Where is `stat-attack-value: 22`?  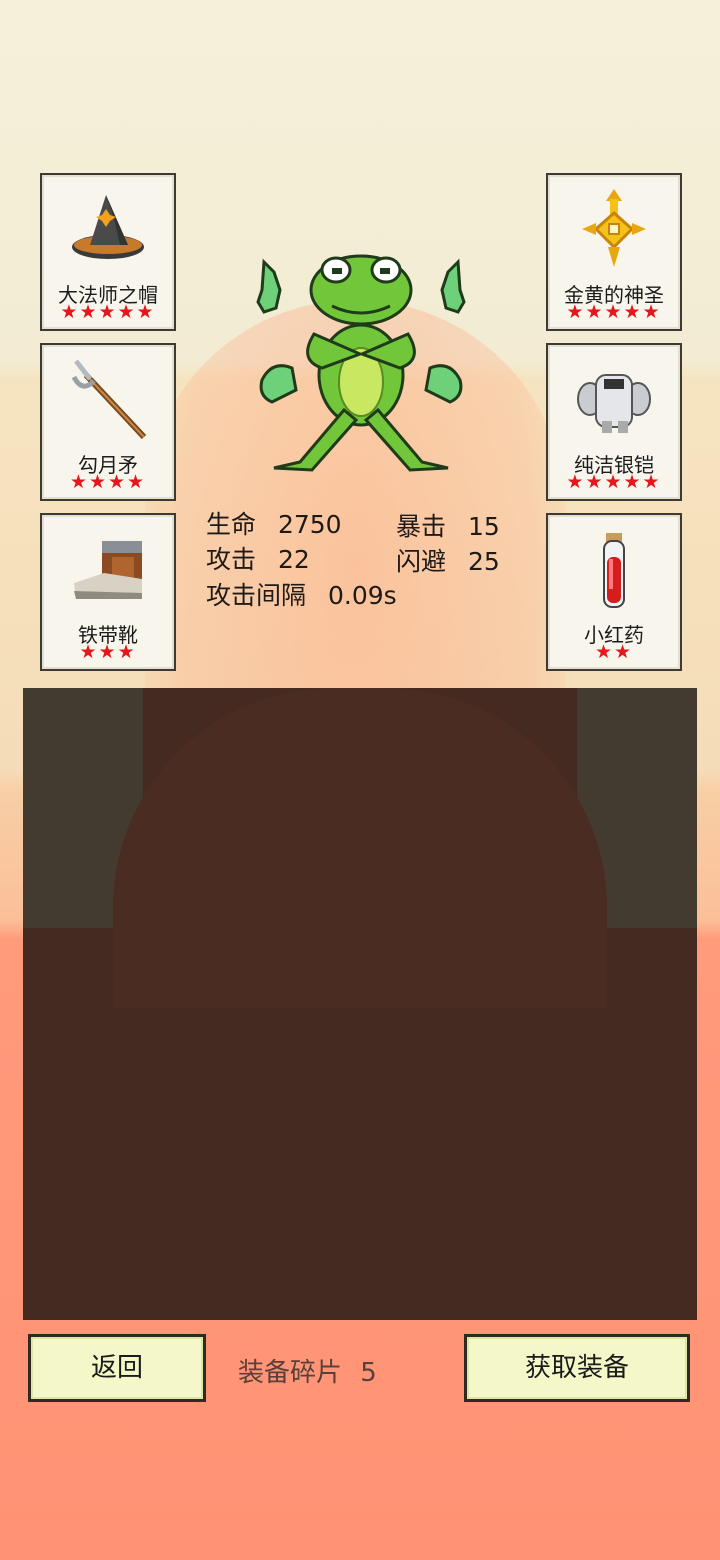 stat-attack-value: 22 is located at coordinates (293, 559).